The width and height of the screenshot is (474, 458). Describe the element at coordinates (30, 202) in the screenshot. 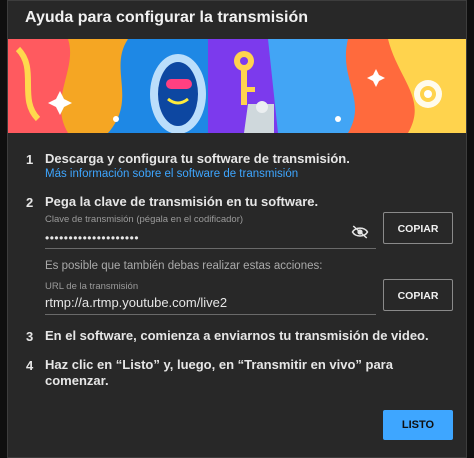

I see `step-2-number: 2` at that location.